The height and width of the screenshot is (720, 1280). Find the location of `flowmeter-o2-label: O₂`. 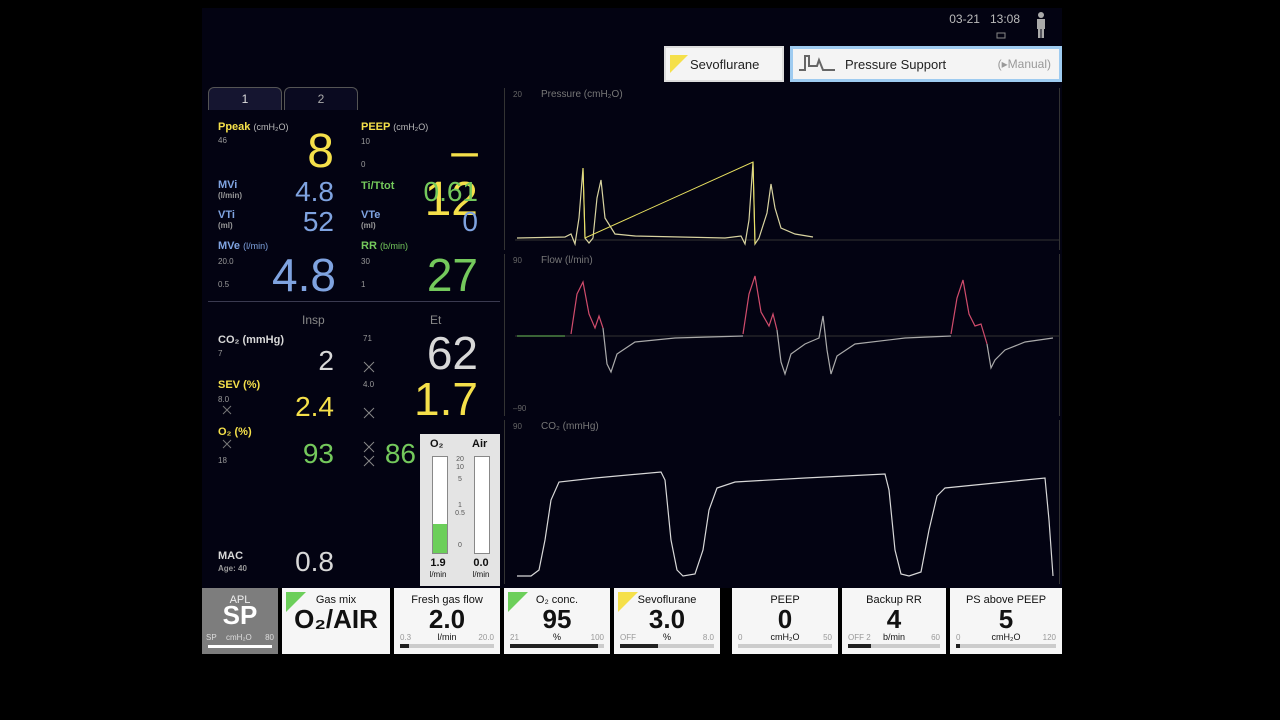

flowmeter-o2-label: O₂ is located at coordinates (437, 444).